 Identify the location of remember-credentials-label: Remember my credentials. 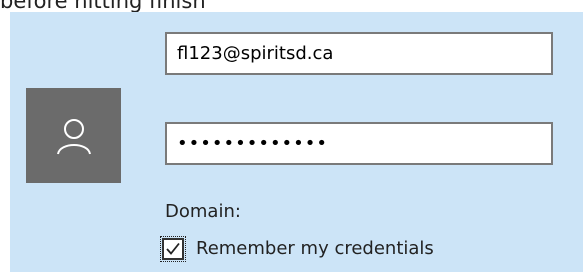
(315, 248).